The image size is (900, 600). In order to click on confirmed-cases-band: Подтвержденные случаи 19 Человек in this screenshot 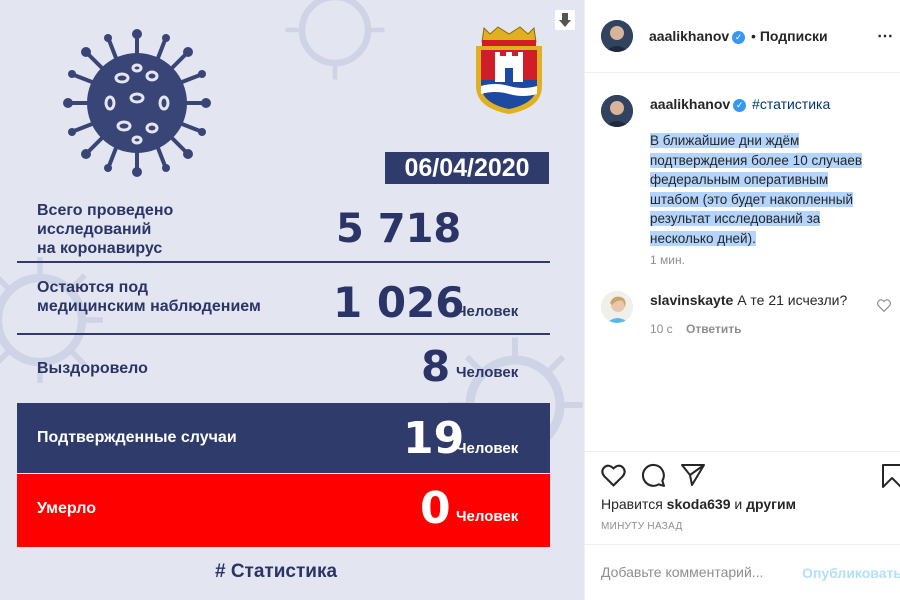, I will do `click(283, 438)`.